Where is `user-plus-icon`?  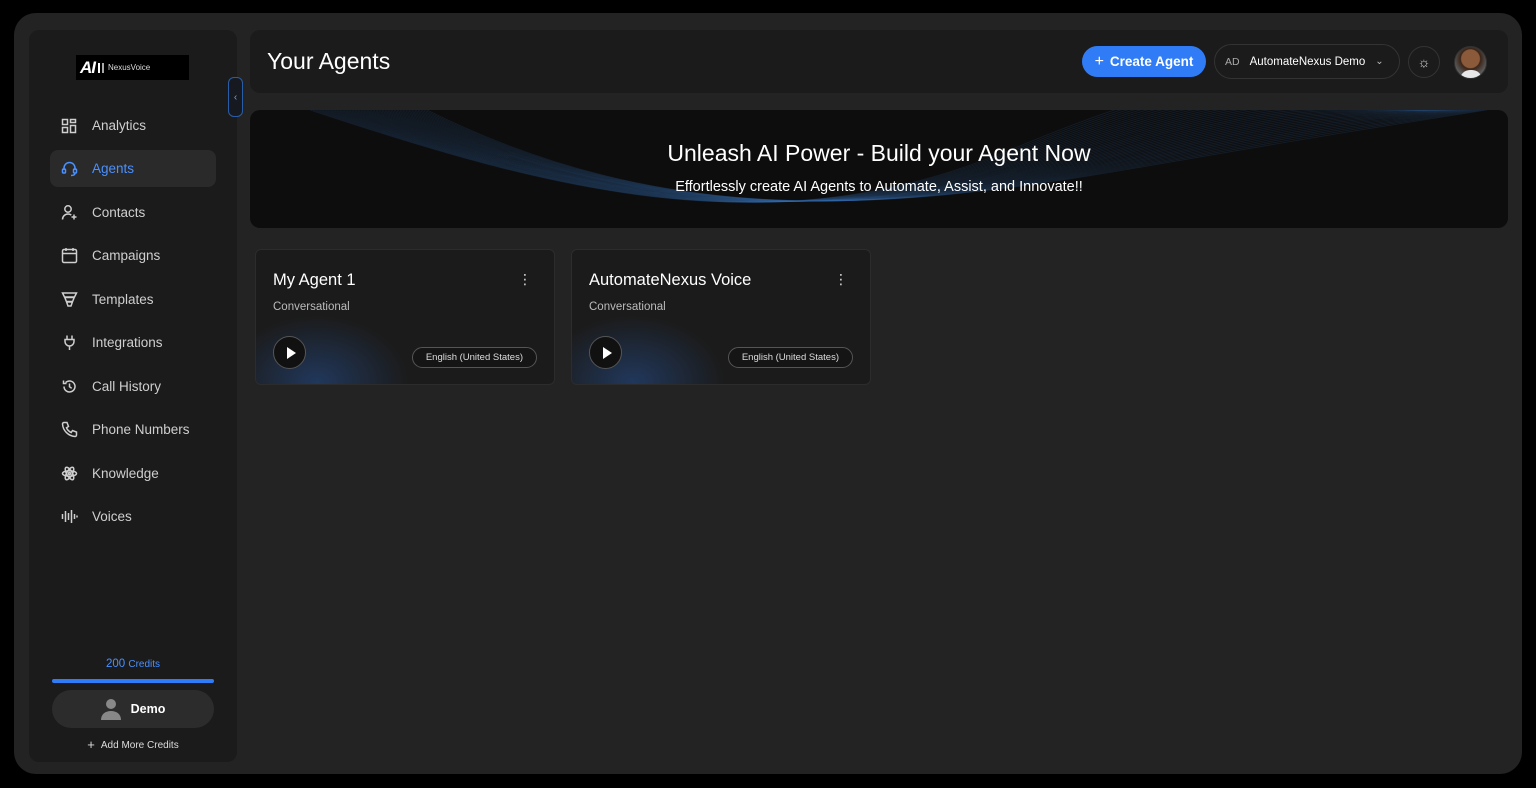
user-plus-icon is located at coordinates (69, 213).